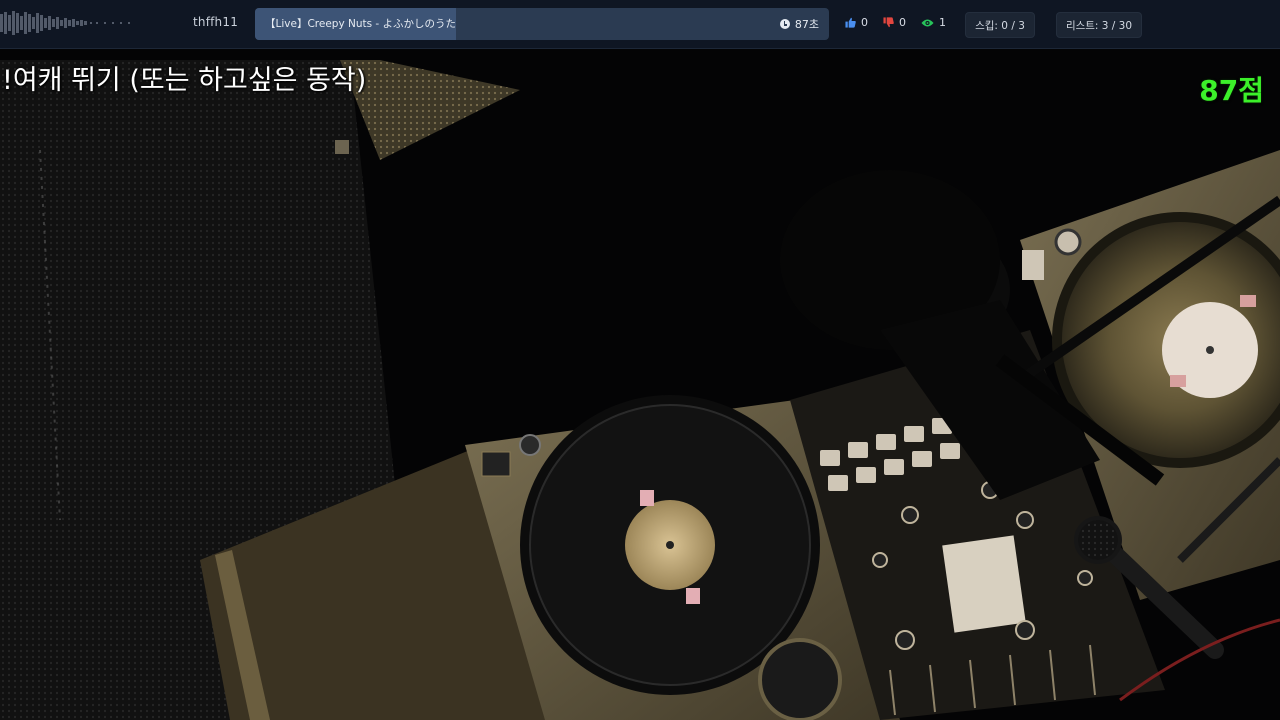 The width and height of the screenshot is (1280, 720). Describe the element at coordinates (942, 22) in the screenshot. I see `viewer-count-value: 1` at that location.